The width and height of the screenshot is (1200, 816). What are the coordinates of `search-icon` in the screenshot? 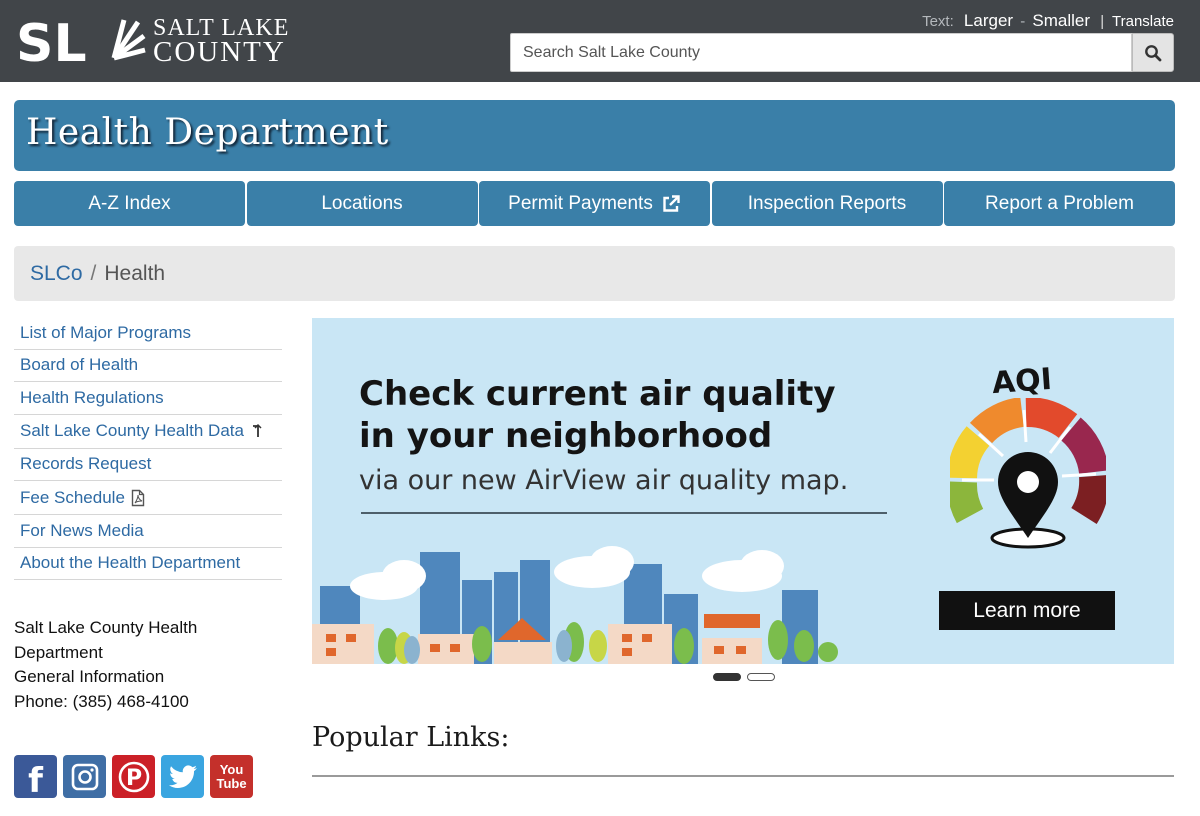 It's located at (1153, 52).